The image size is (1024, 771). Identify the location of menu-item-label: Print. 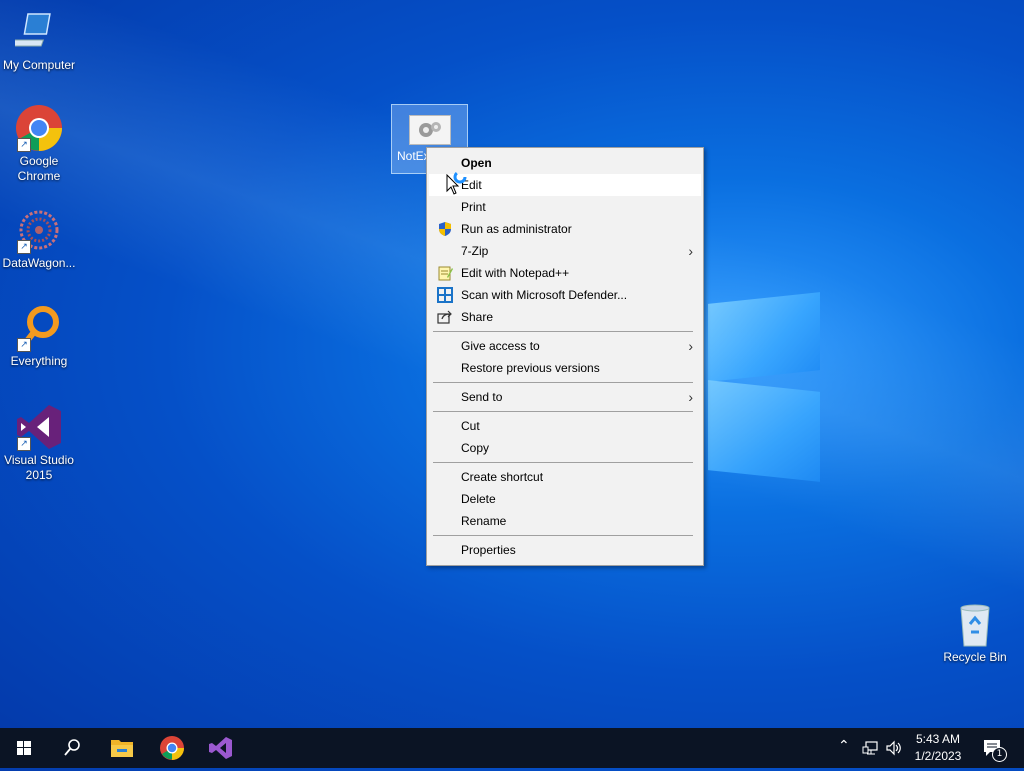
(473, 207).